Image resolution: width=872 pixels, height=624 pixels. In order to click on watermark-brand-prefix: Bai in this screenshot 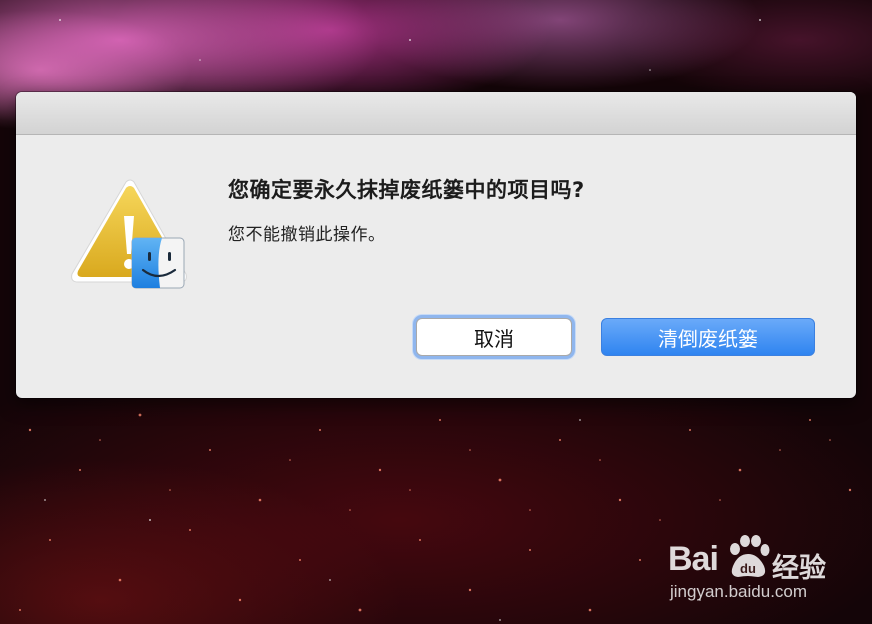, I will do `click(693, 559)`.